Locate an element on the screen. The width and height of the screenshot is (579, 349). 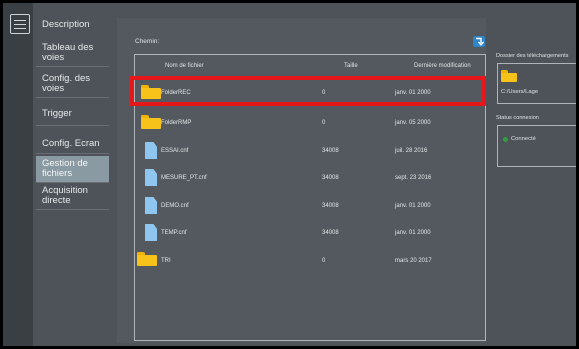
sidebar-item-label: Acquisition directe is located at coordinates (65, 195).